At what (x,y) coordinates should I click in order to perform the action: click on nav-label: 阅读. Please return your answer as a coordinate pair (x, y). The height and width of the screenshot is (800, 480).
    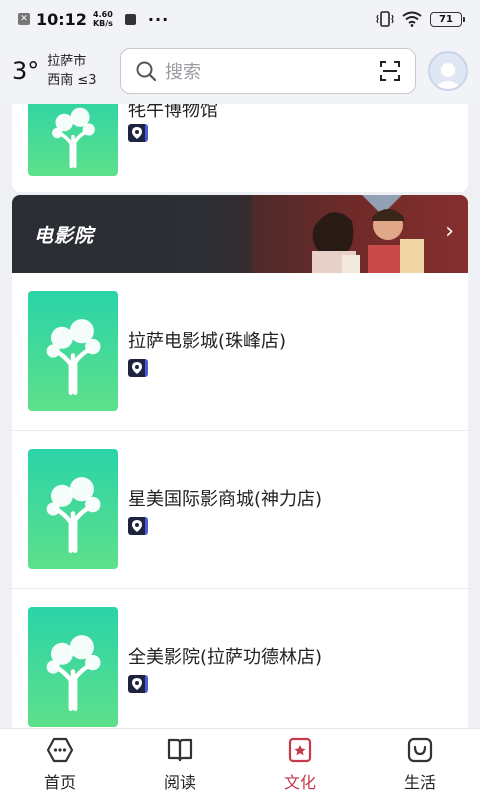
    Looking at the image, I should click on (179, 782).